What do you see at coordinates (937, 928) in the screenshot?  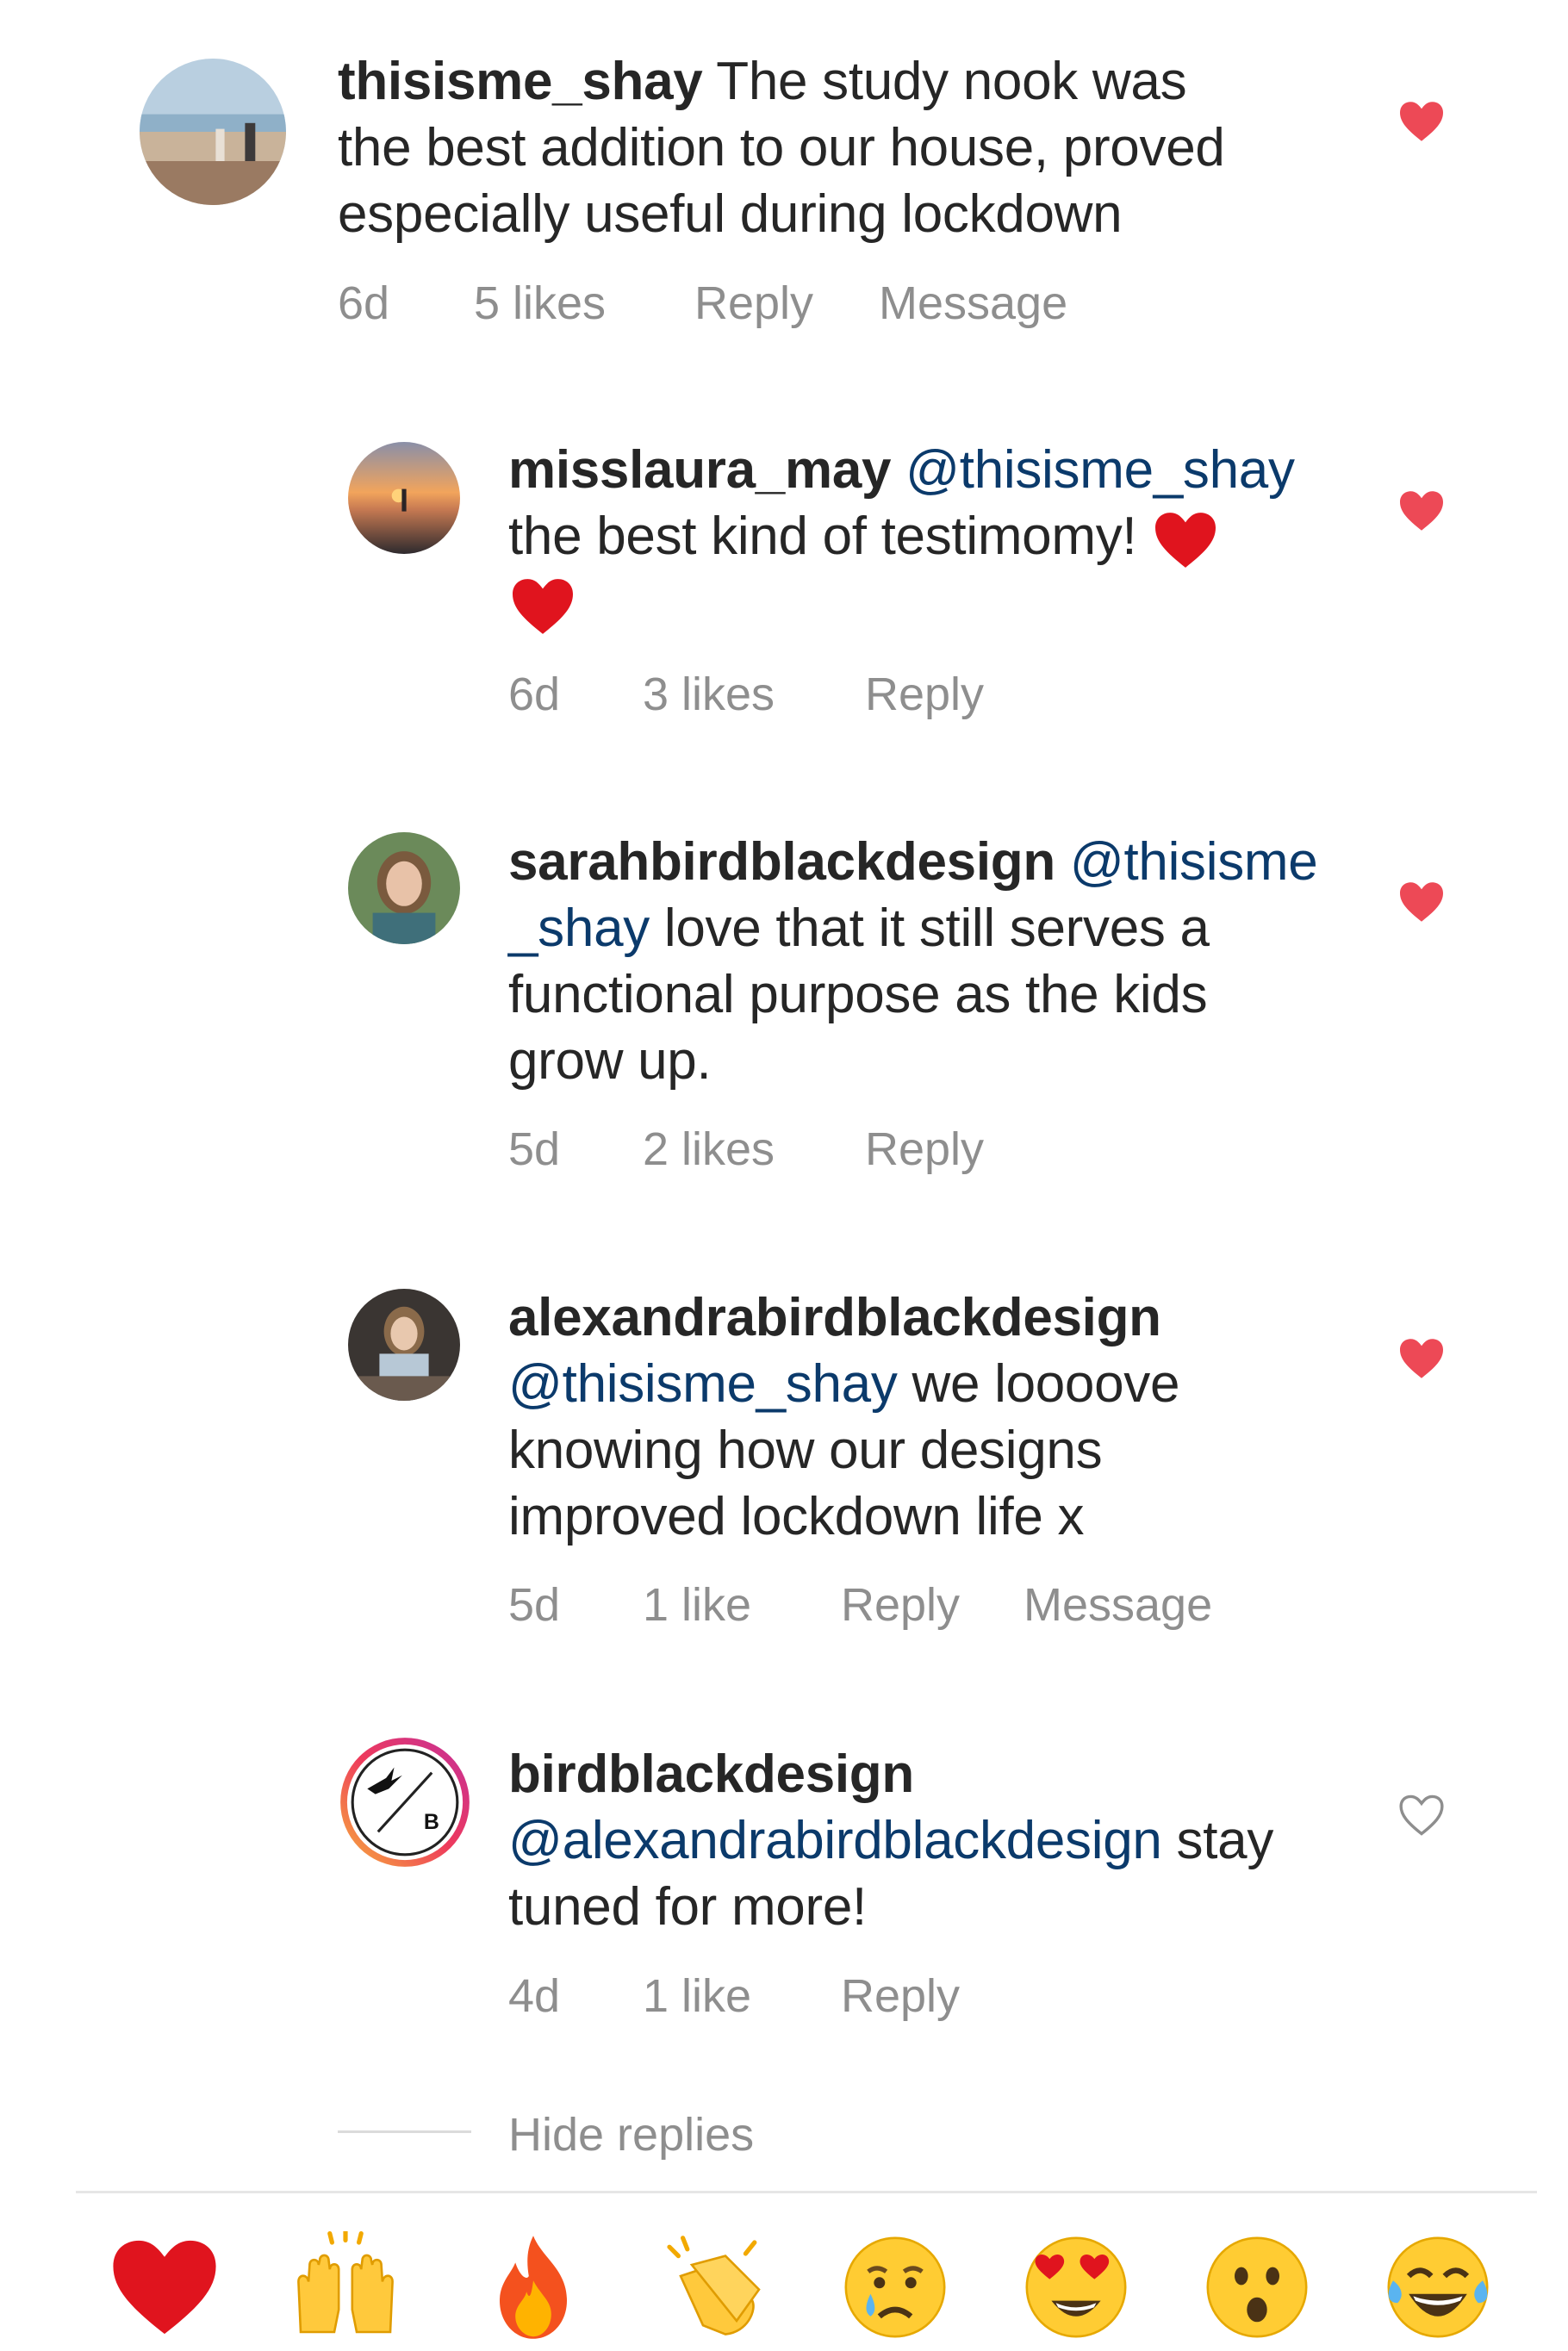 I see `comment-text: love that it still serves a` at bounding box center [937, 928].